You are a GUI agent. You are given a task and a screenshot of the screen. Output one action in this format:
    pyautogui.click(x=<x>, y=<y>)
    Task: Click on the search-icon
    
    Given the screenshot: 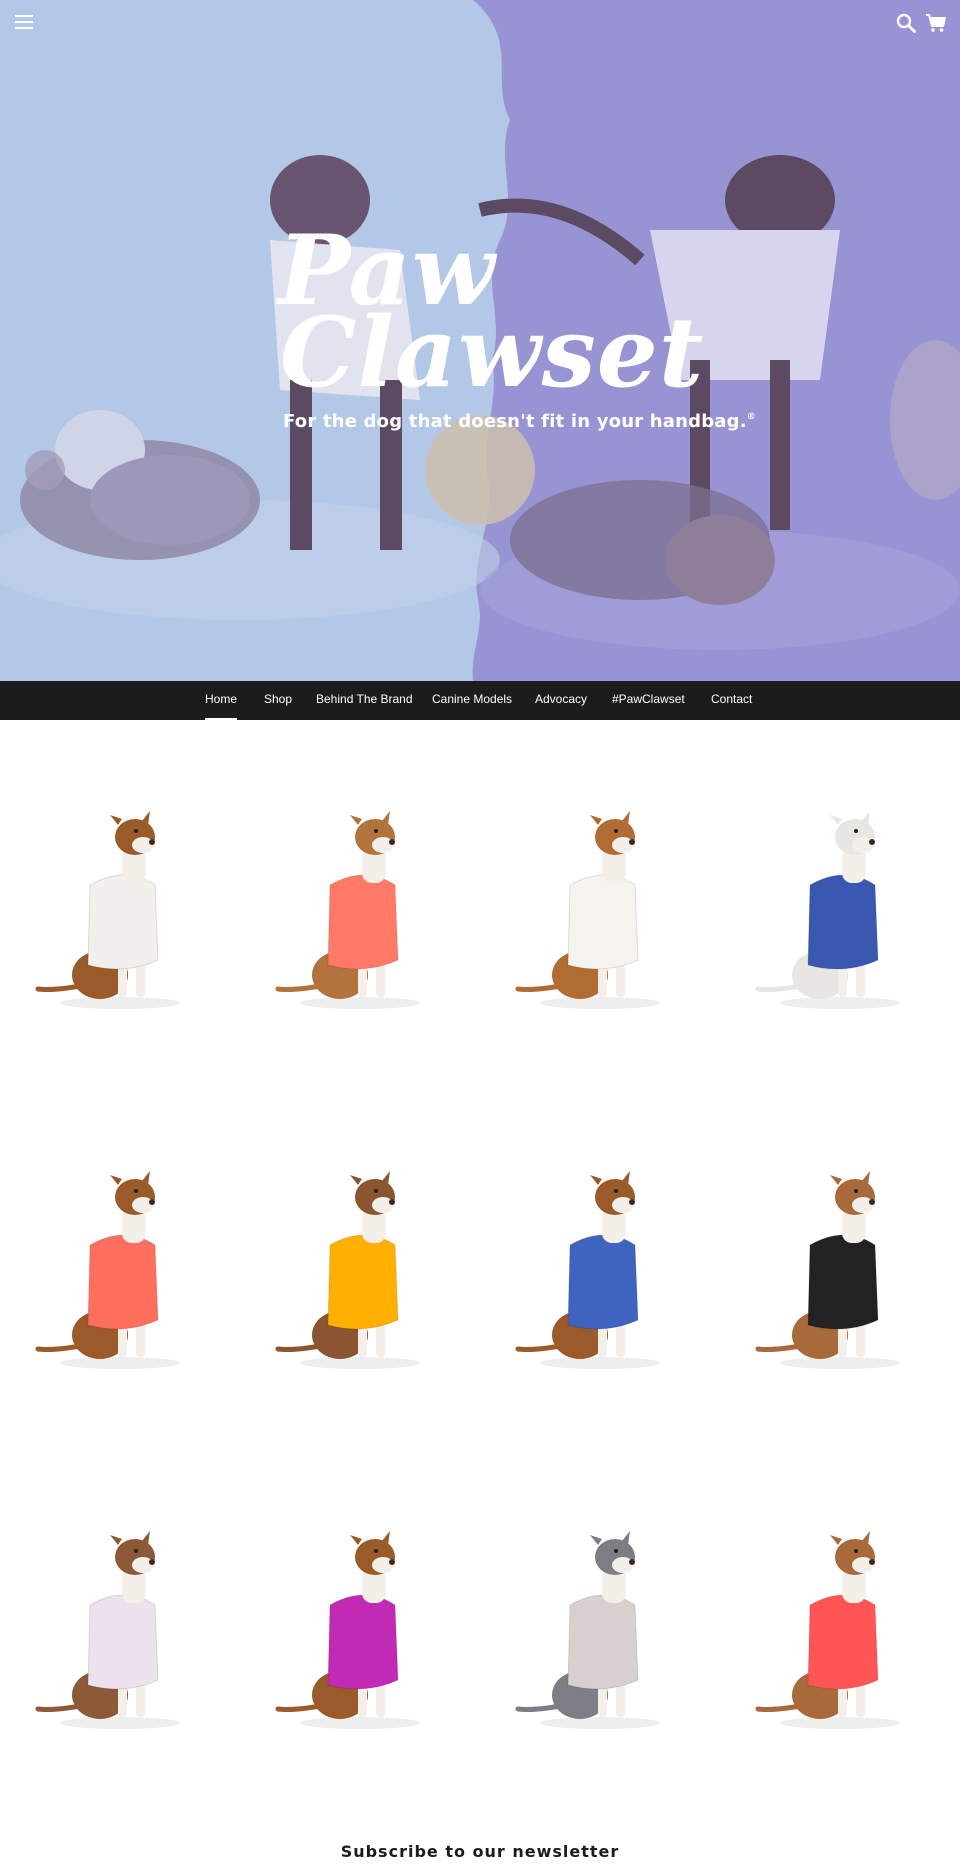 What is the action you would take?
    pyautogui.click(x=906, y=23)
    